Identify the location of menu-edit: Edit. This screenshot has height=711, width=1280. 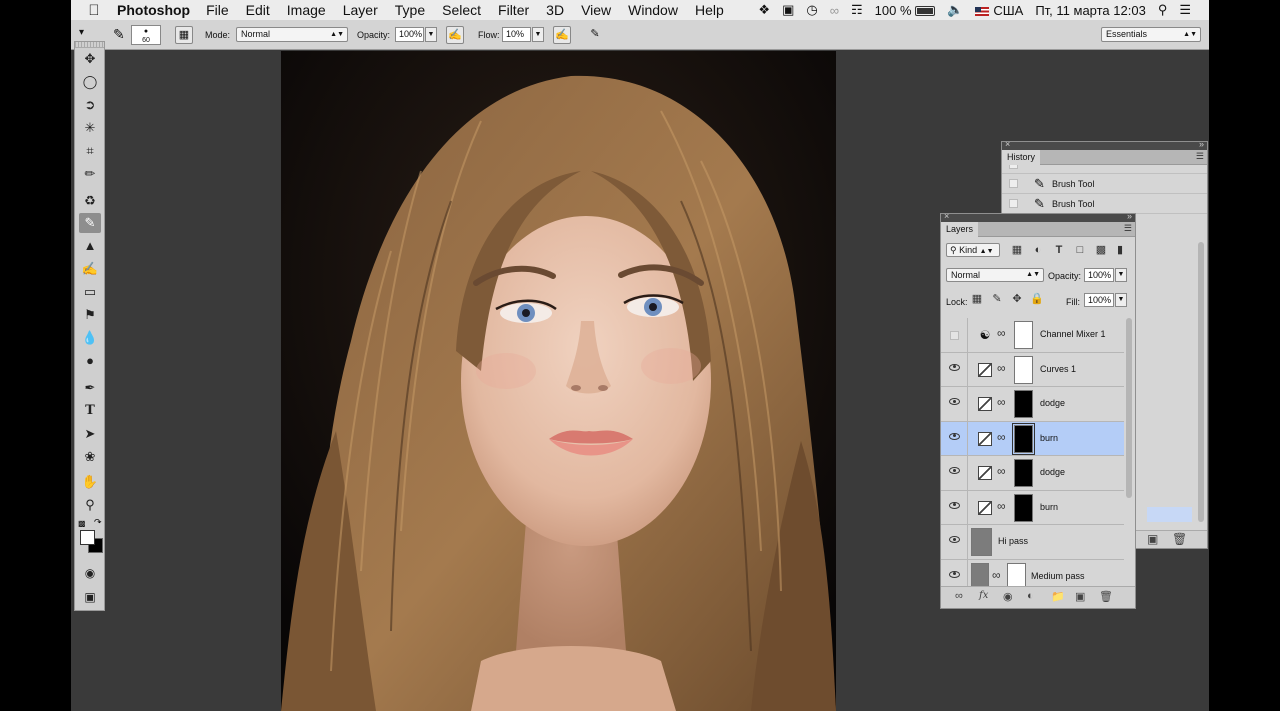
(258, 10).